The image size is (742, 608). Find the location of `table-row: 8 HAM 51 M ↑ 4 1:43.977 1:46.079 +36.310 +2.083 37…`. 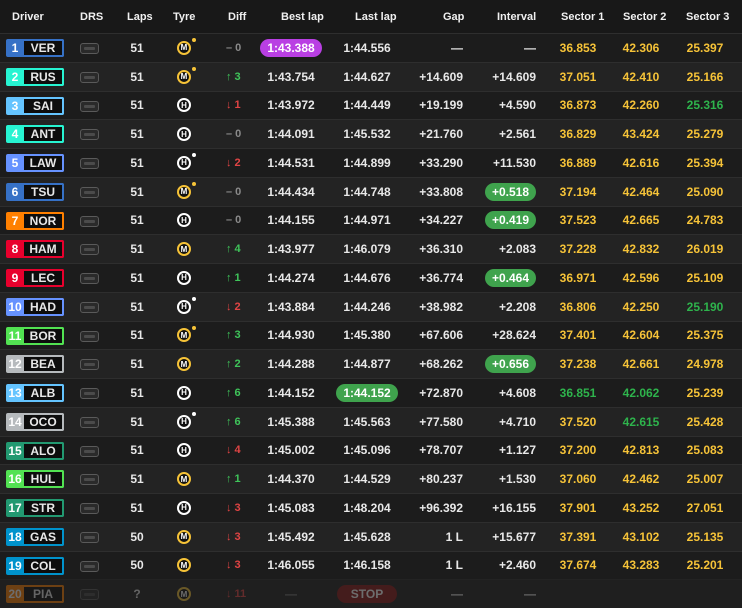

table-row: 8 HAM 51 M ↑ 4 1:43.977 1:46.079 +36.310 +2.083 37… is located at coordinates (371, 248).